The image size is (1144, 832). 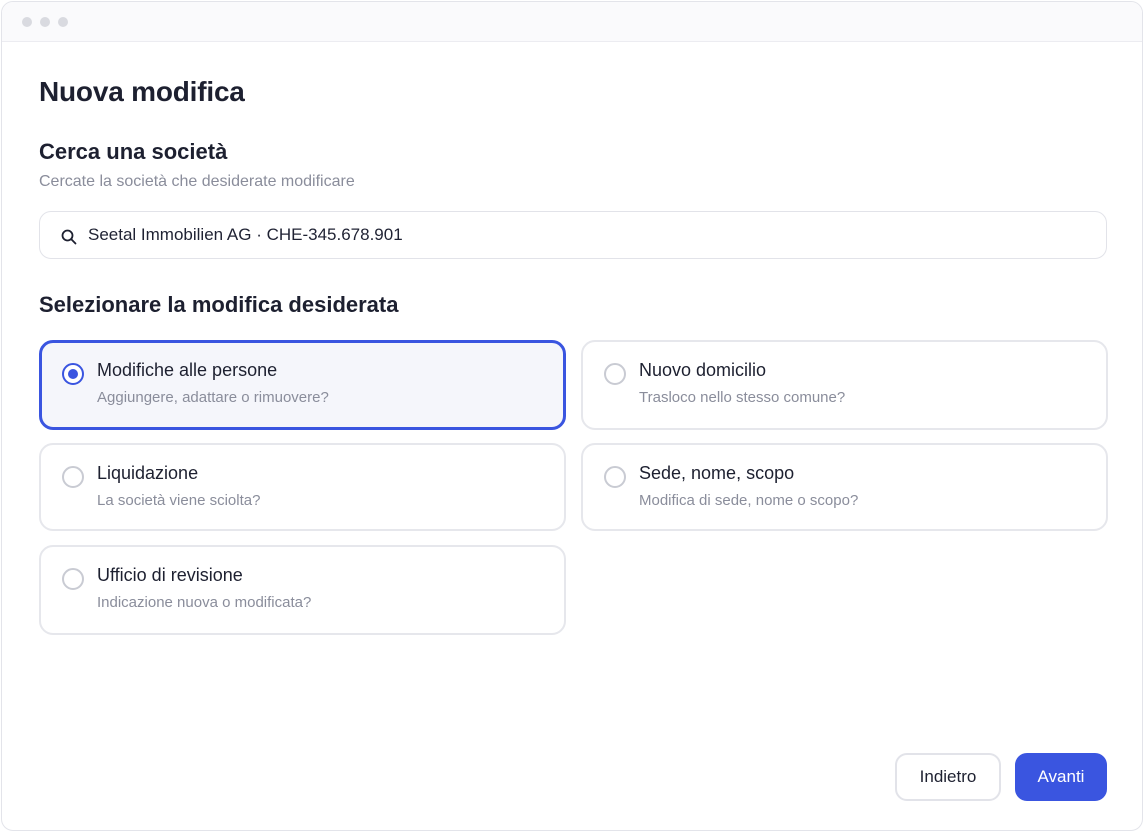 What do you see at coordinates (73, 374) in the screenshot?
I see `radio-selected-icon` at bounding box center [73, 374].